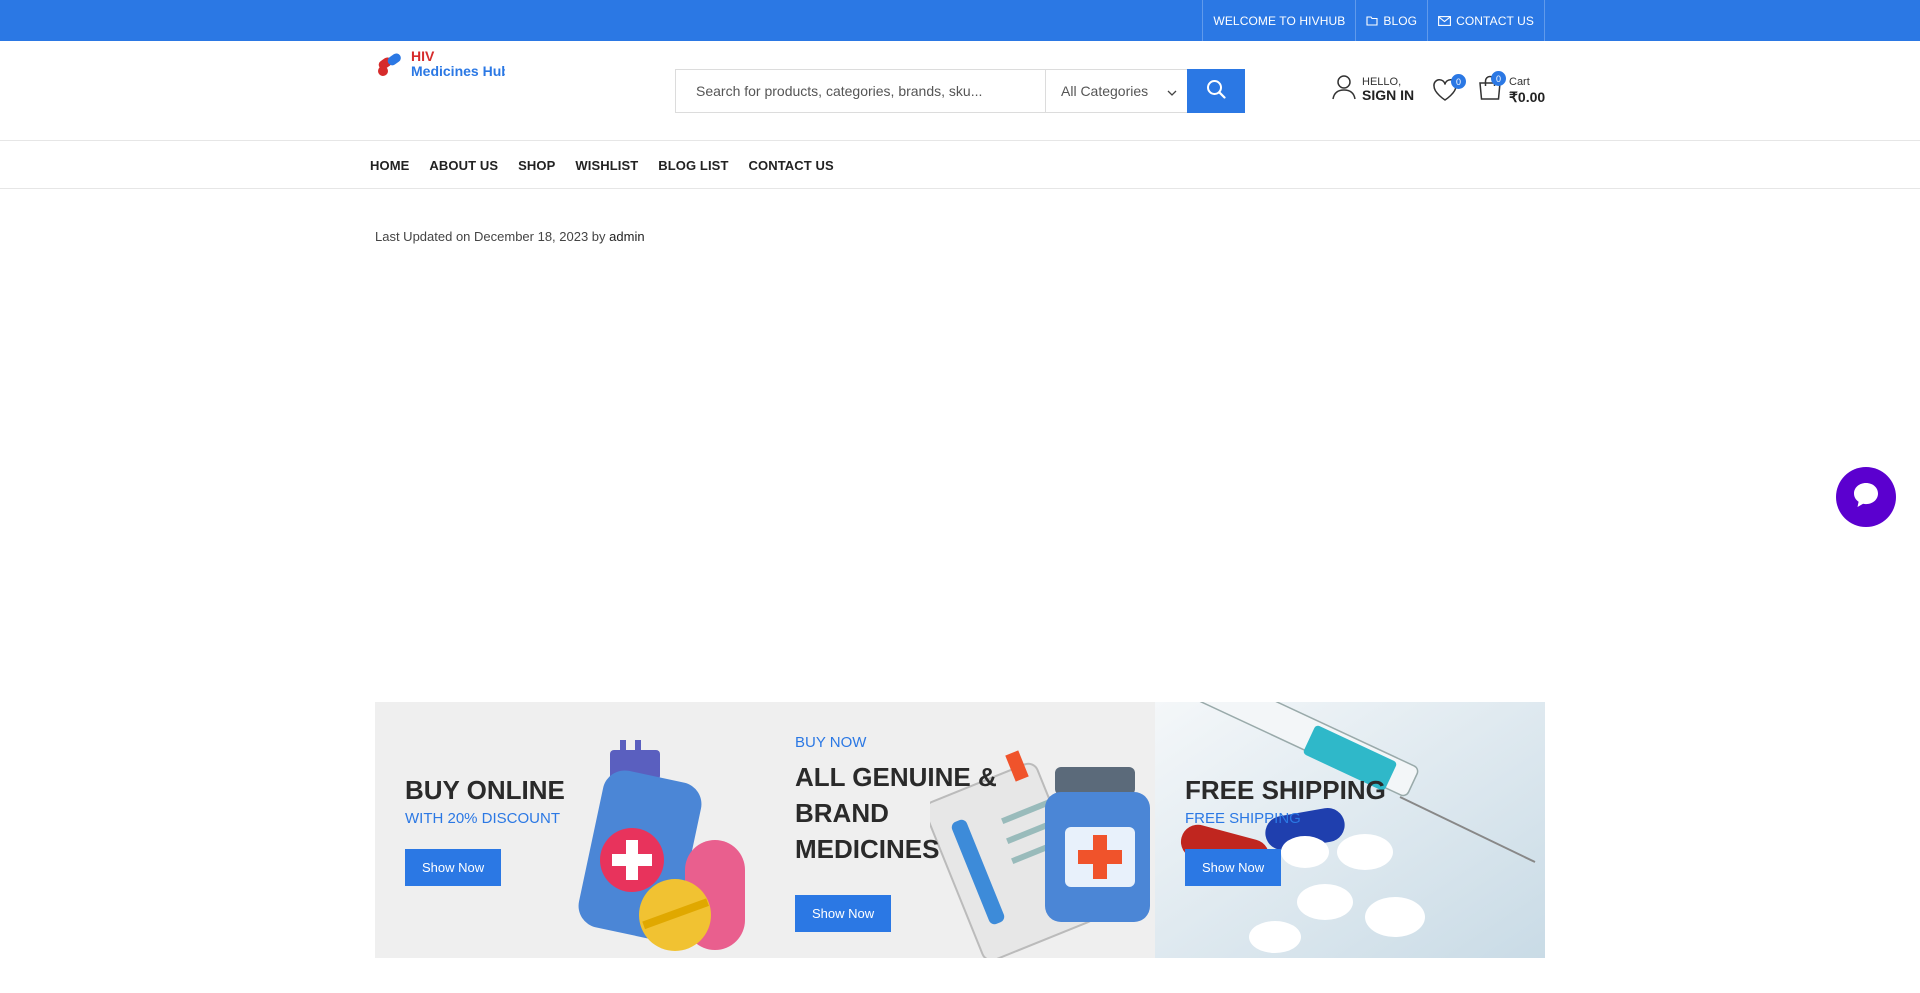 This screenshot has width=1920, height=993. Describe the element at coordinates (831, 742) in the screenshot. I see `banner-pretitle: BUY NOW` at that location.